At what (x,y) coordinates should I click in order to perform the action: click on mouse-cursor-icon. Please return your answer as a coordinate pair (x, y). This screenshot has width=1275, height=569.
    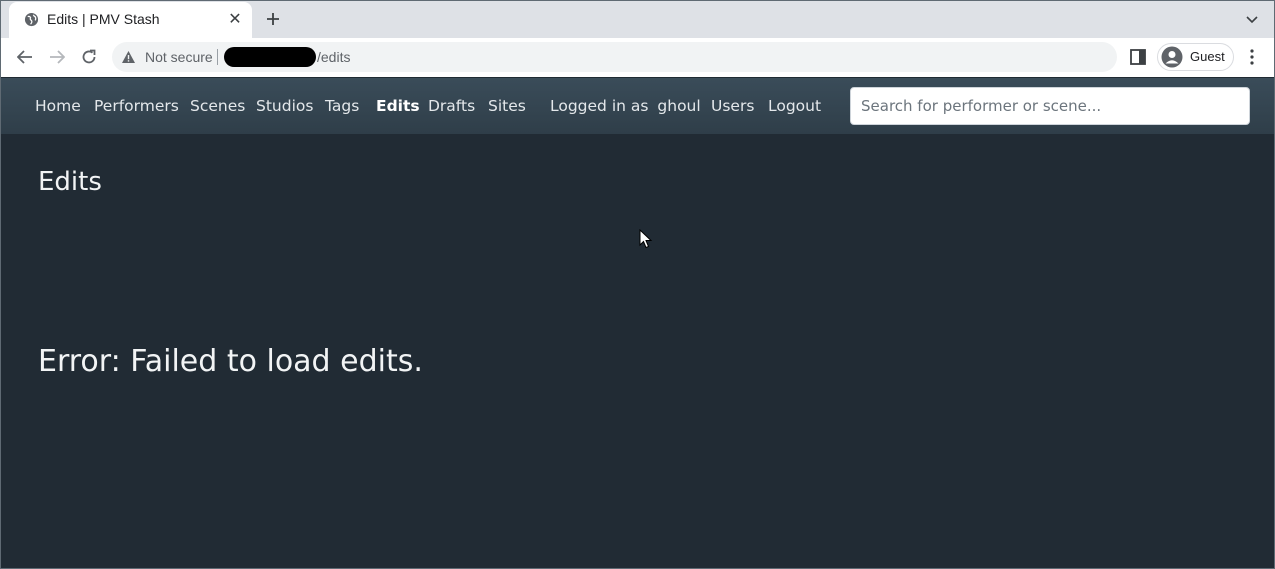
    Looking at the image, I should click on (646, 239).